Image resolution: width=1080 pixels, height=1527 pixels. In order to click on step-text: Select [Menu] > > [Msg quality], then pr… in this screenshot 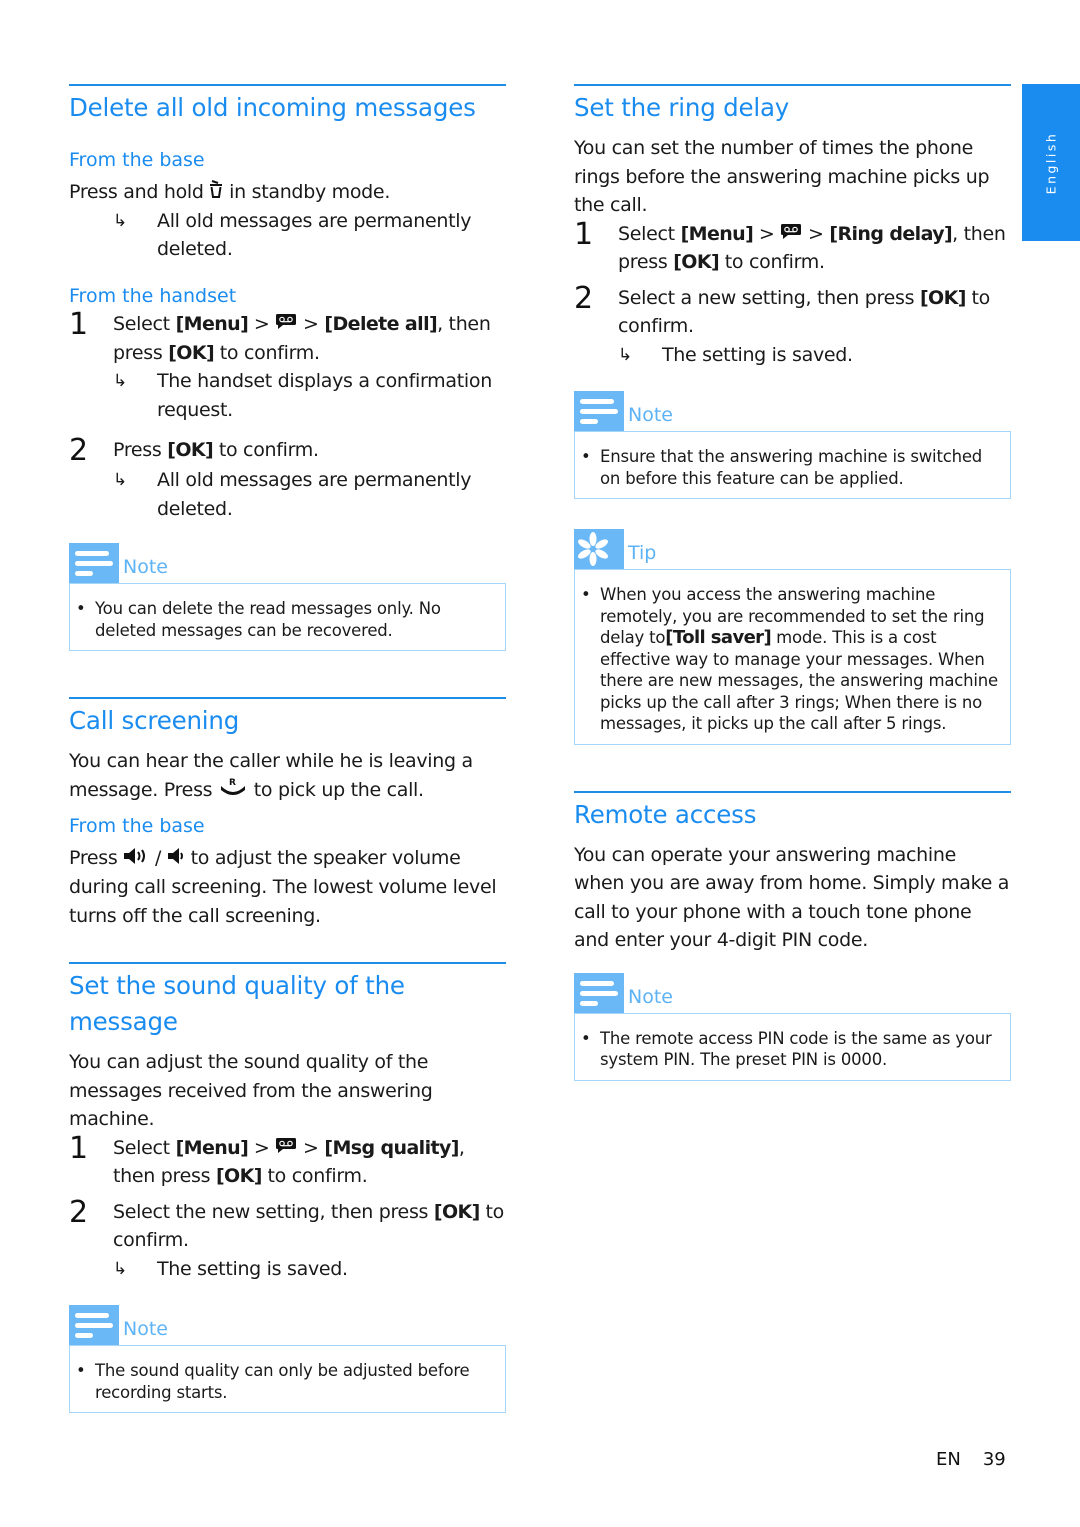, I will do `click(309, 1162)`.